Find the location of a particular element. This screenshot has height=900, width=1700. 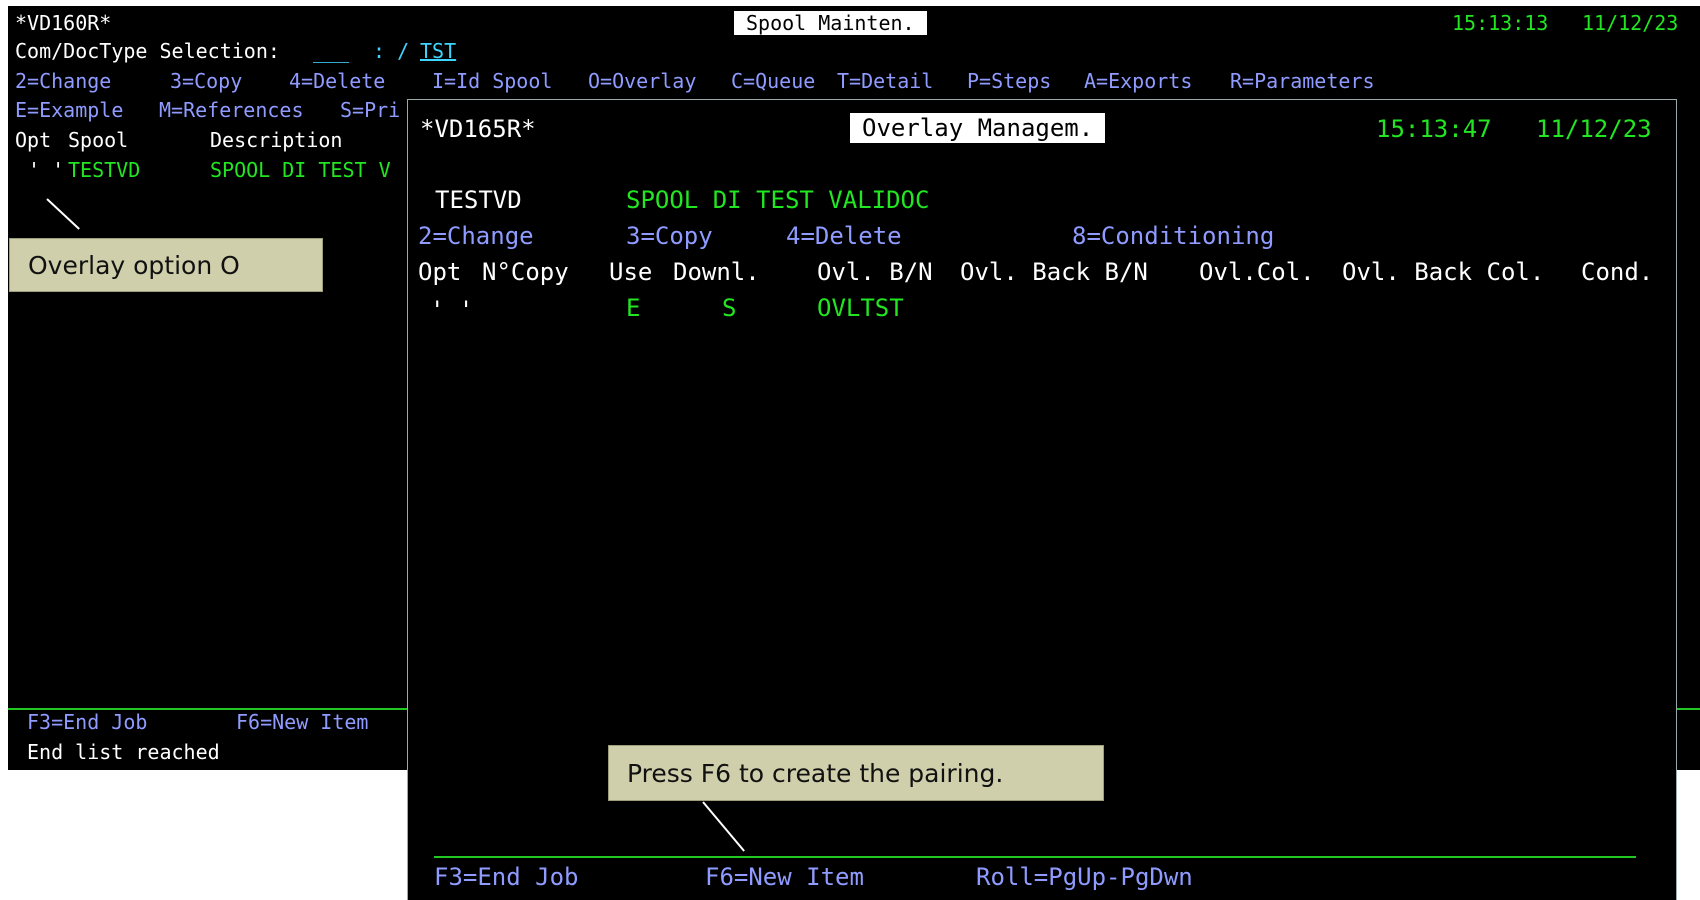

clock-time: 15:13:47 is located at coordinates (1434, 129).